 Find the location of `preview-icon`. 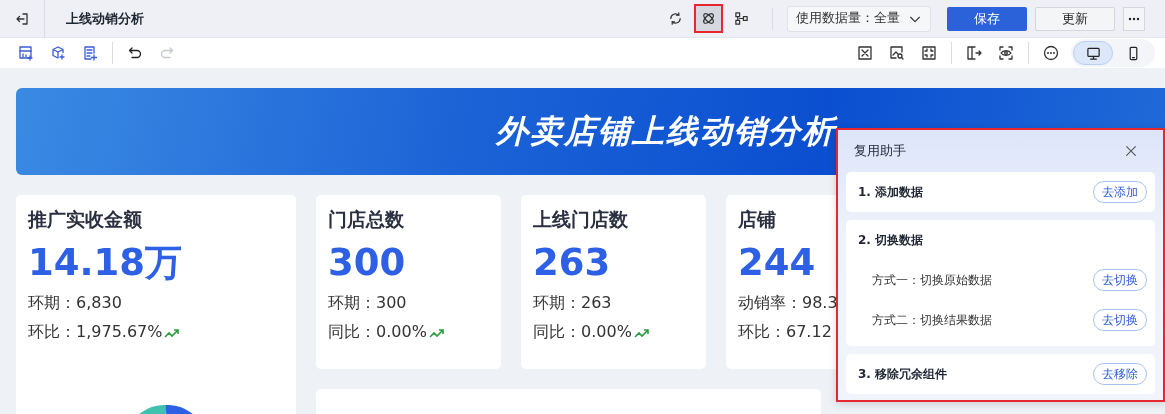

preview-icon is located at coordinates (1006, 53).